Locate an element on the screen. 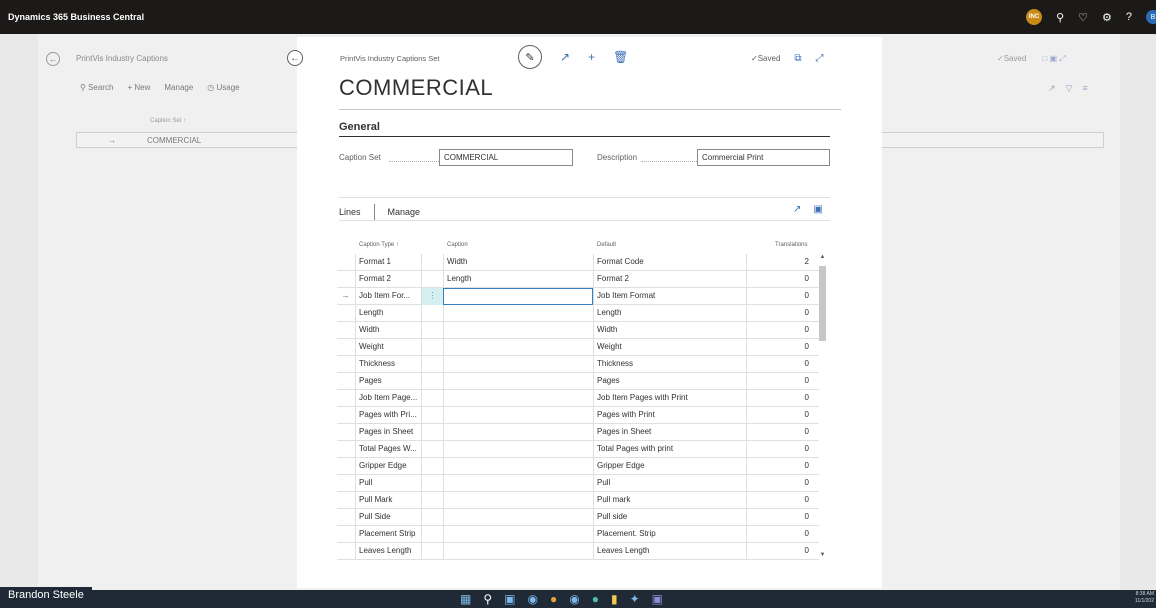 This screenshot has height=608, width=1156. default-cell: Pull is located at coordinates (669, 483).